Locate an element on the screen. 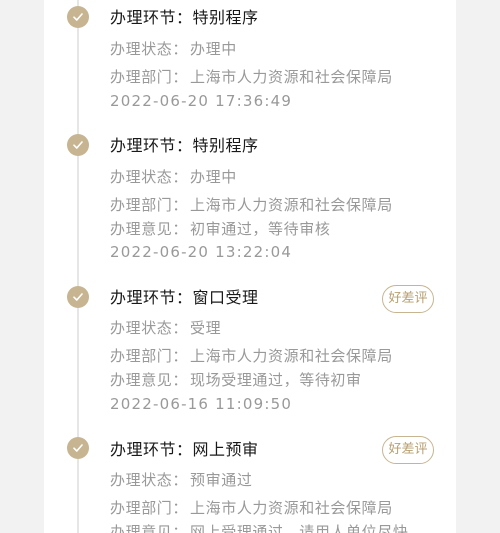 The height and width of the screenshot is (533, 500). step-name: 窗口受理 is located at coordinates (225, 297).